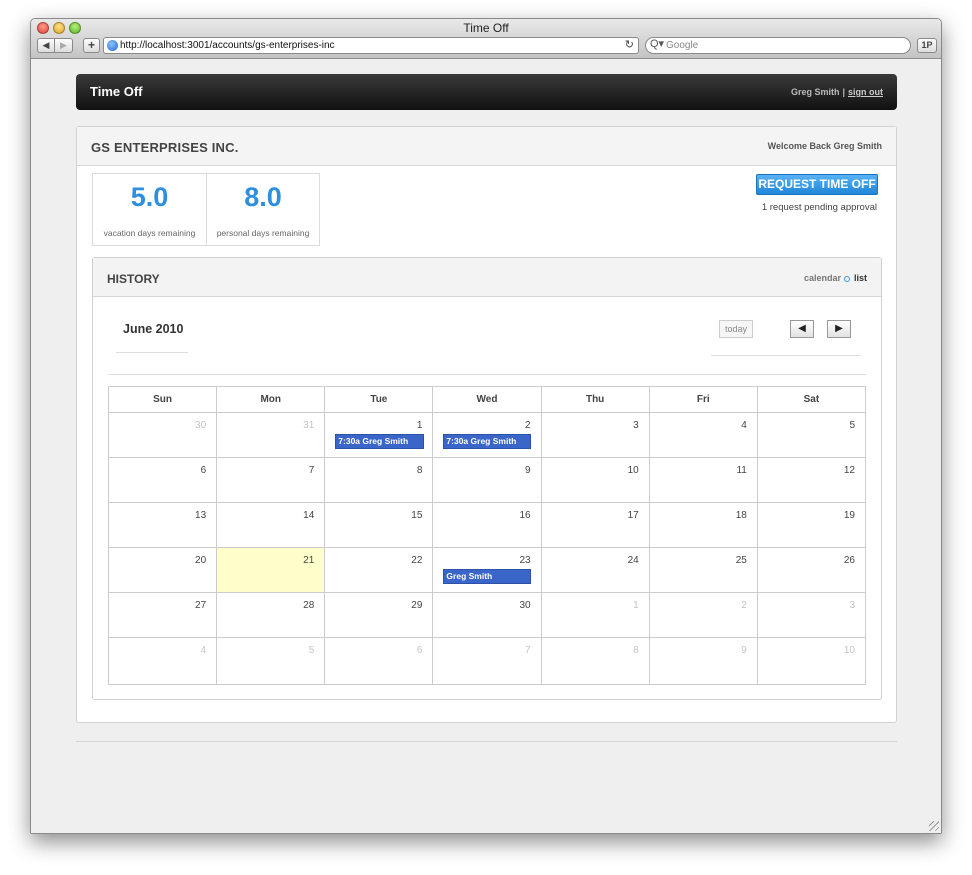  I want to click on calendar-day: 28, so click(271, 615).